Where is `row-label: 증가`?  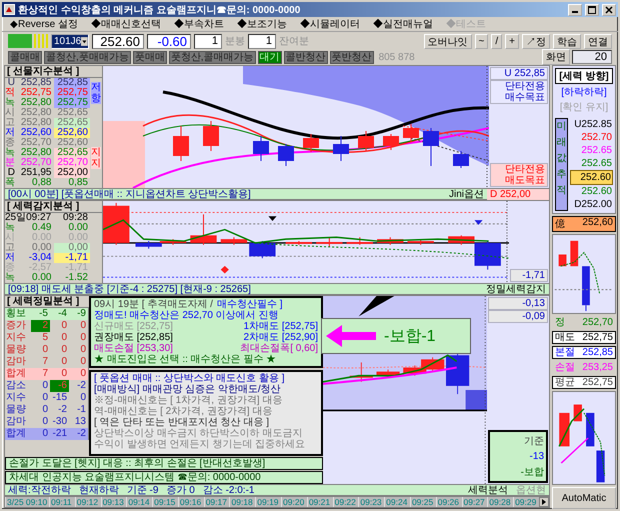 row-label: 증가 is located at coordinates (16, 326).